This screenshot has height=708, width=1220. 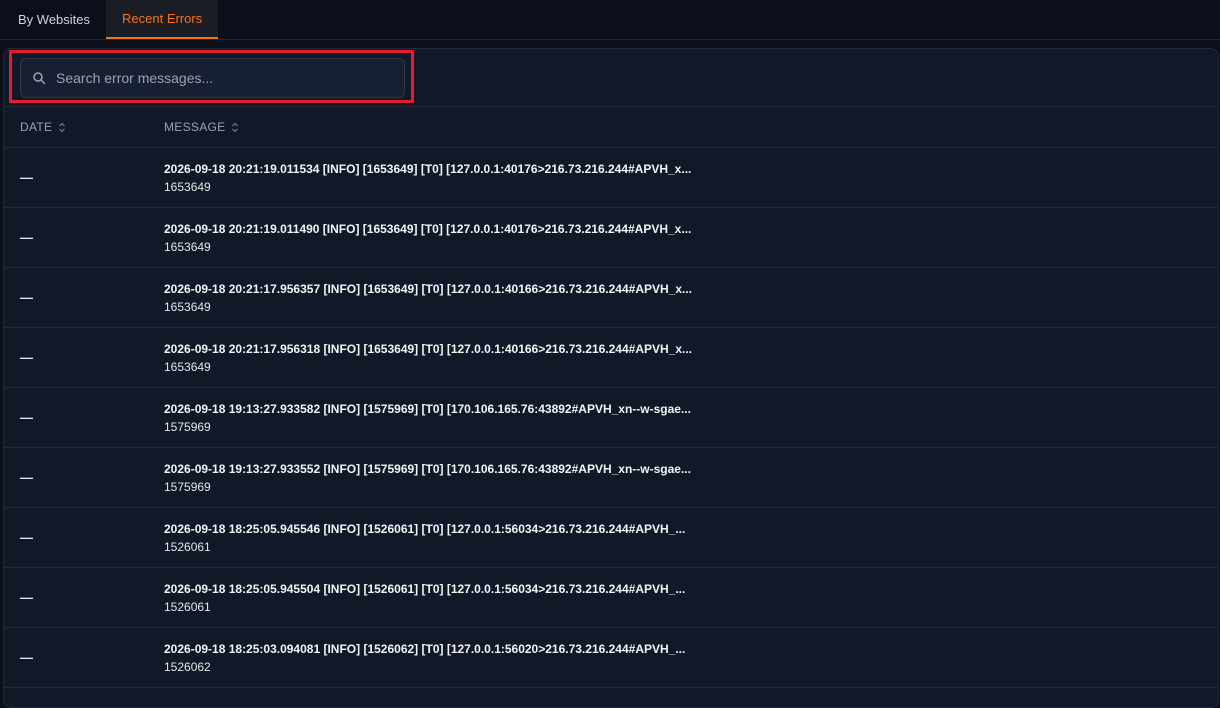 What do you see at coordinates (610, 20) in the screenshot?
I see `tab-bar: By Websites Recent Errors` at bounding box center [610, 20].